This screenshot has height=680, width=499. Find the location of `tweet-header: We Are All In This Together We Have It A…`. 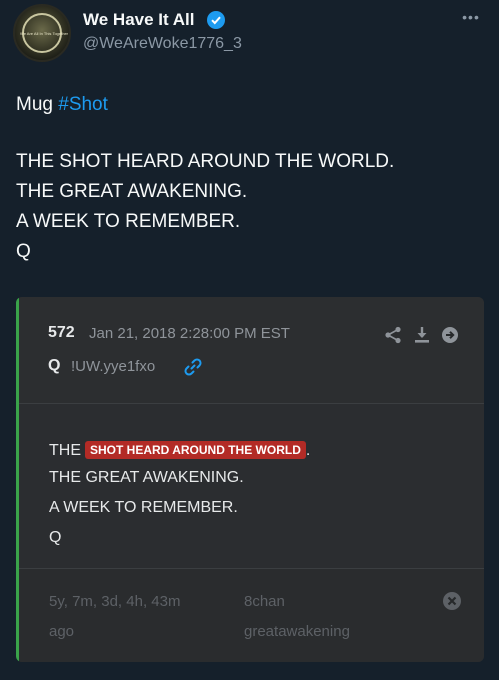

tweet-header: We Are All In This Together We Have It A… is located at coordinates (249, 36).